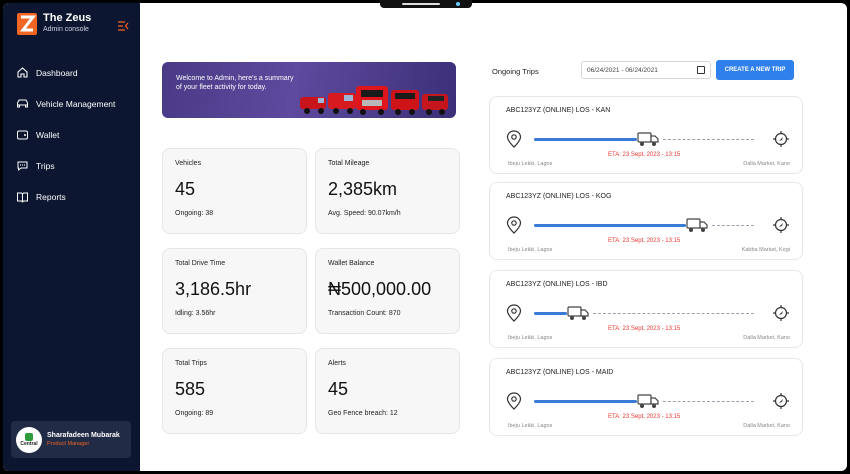  I want to click on trip-title: ABC123YZ (ONLINE) LOS - KAN, so click(558, 110).